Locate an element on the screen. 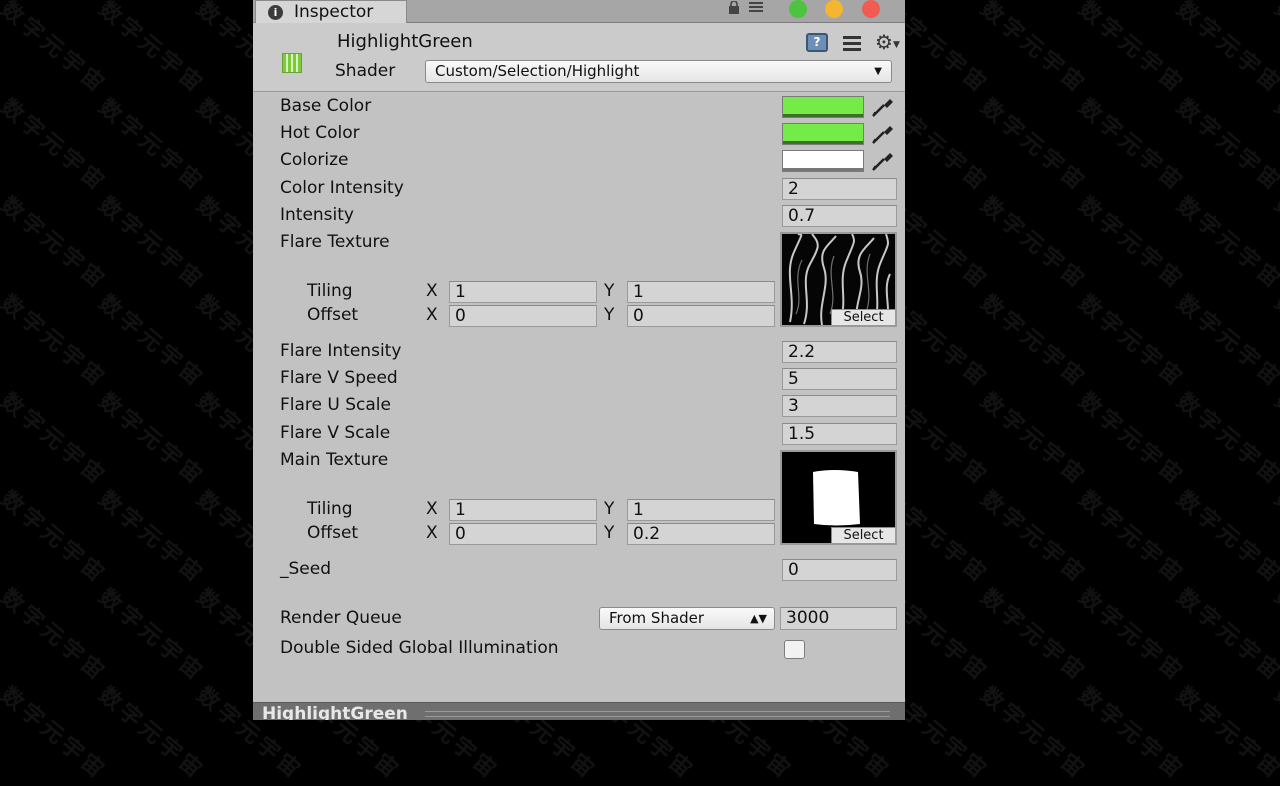  double-sided-gi-checkbox is located at coordinates (794, 649).